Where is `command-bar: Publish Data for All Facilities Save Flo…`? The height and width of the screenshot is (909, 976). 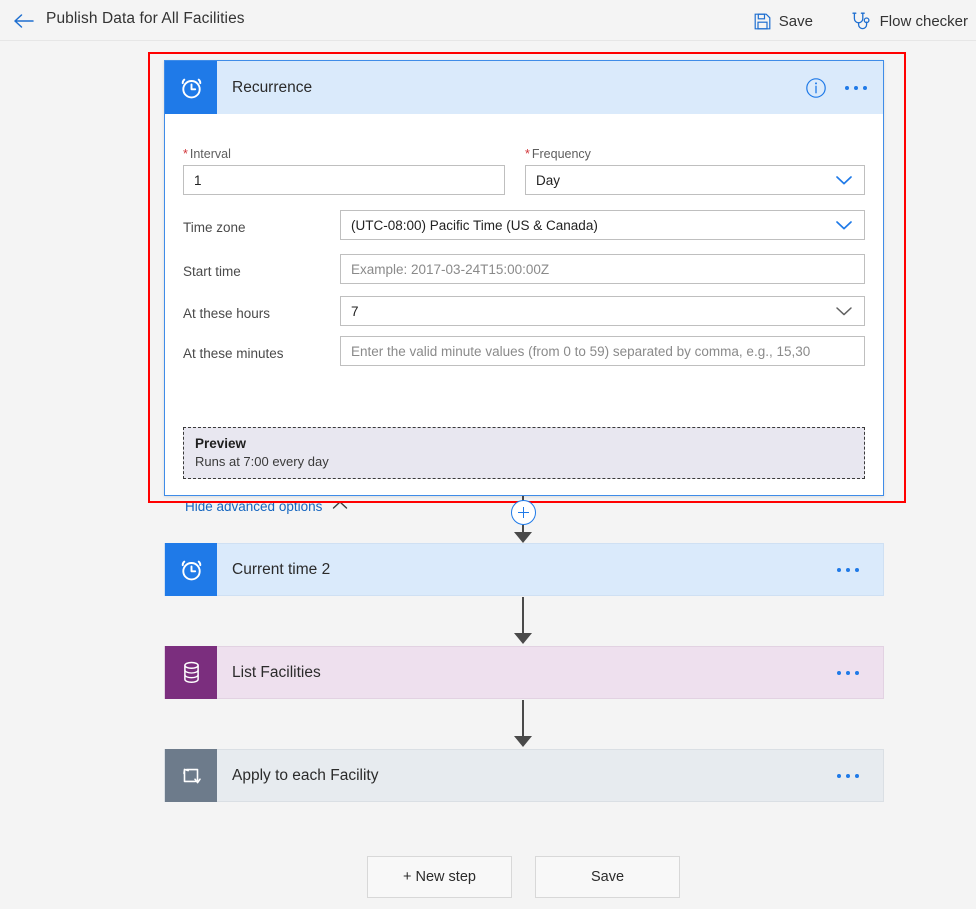
command-bar: Publish Data for All Facilities Save Flo… is located at coordinates (488, 20).